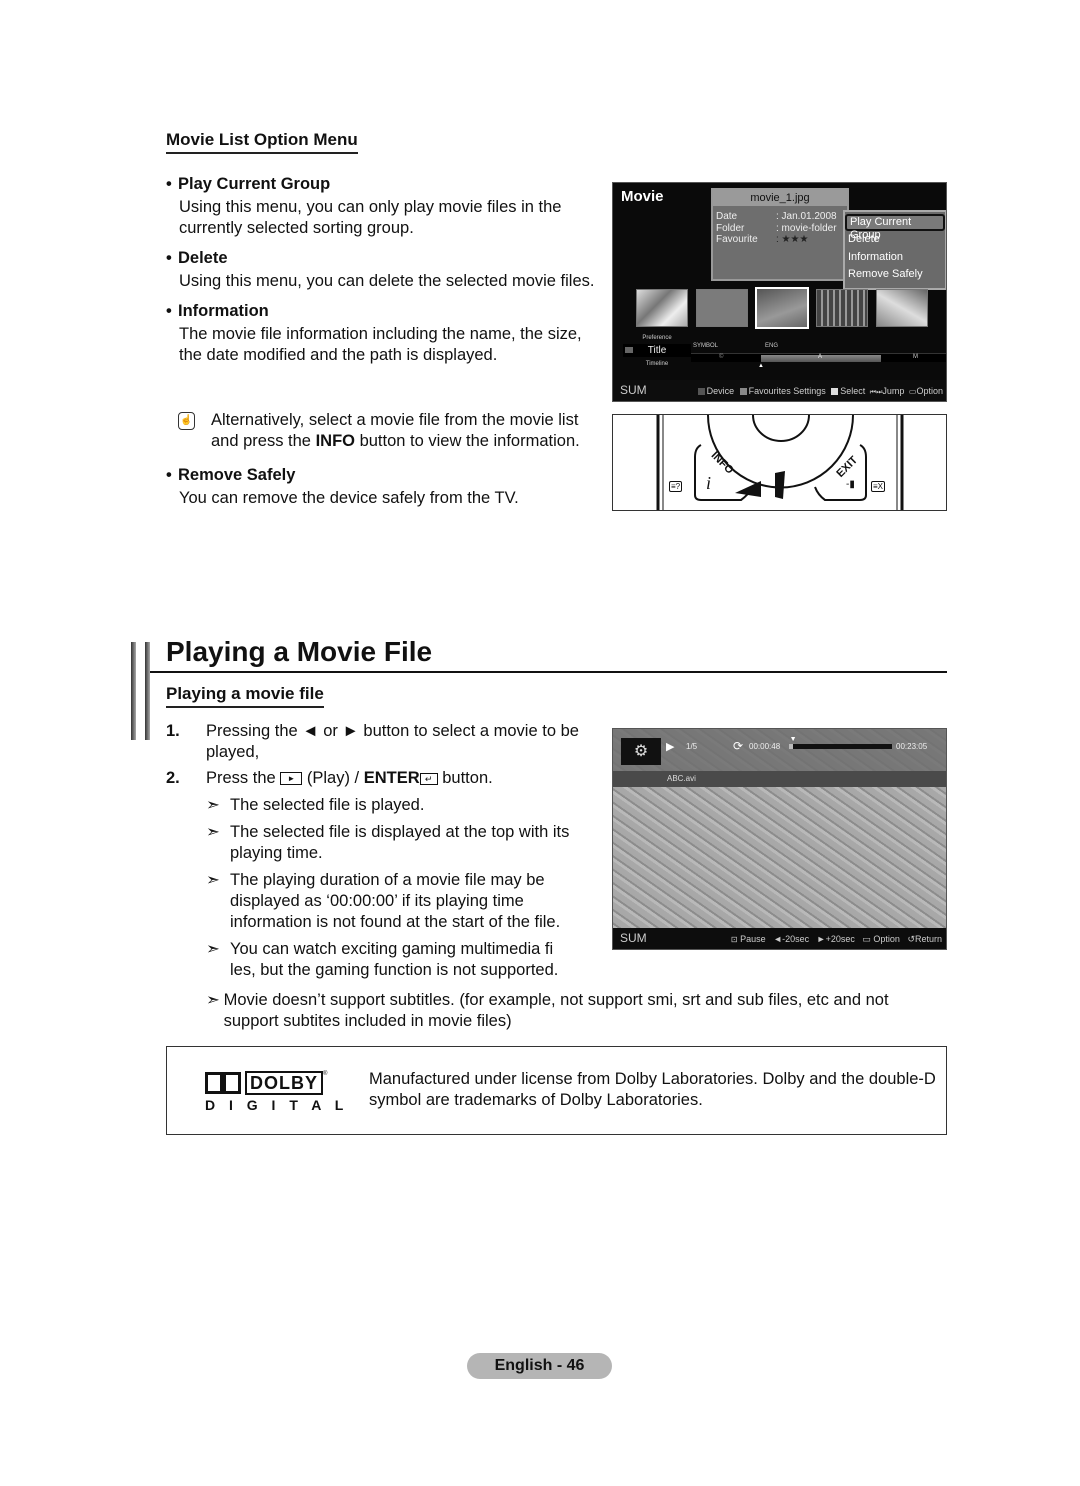  What do you see at coordinates (681, 778) in the screenshot?
I see `playing-file-name: ABC.avi` at bounding box center [681, 778].